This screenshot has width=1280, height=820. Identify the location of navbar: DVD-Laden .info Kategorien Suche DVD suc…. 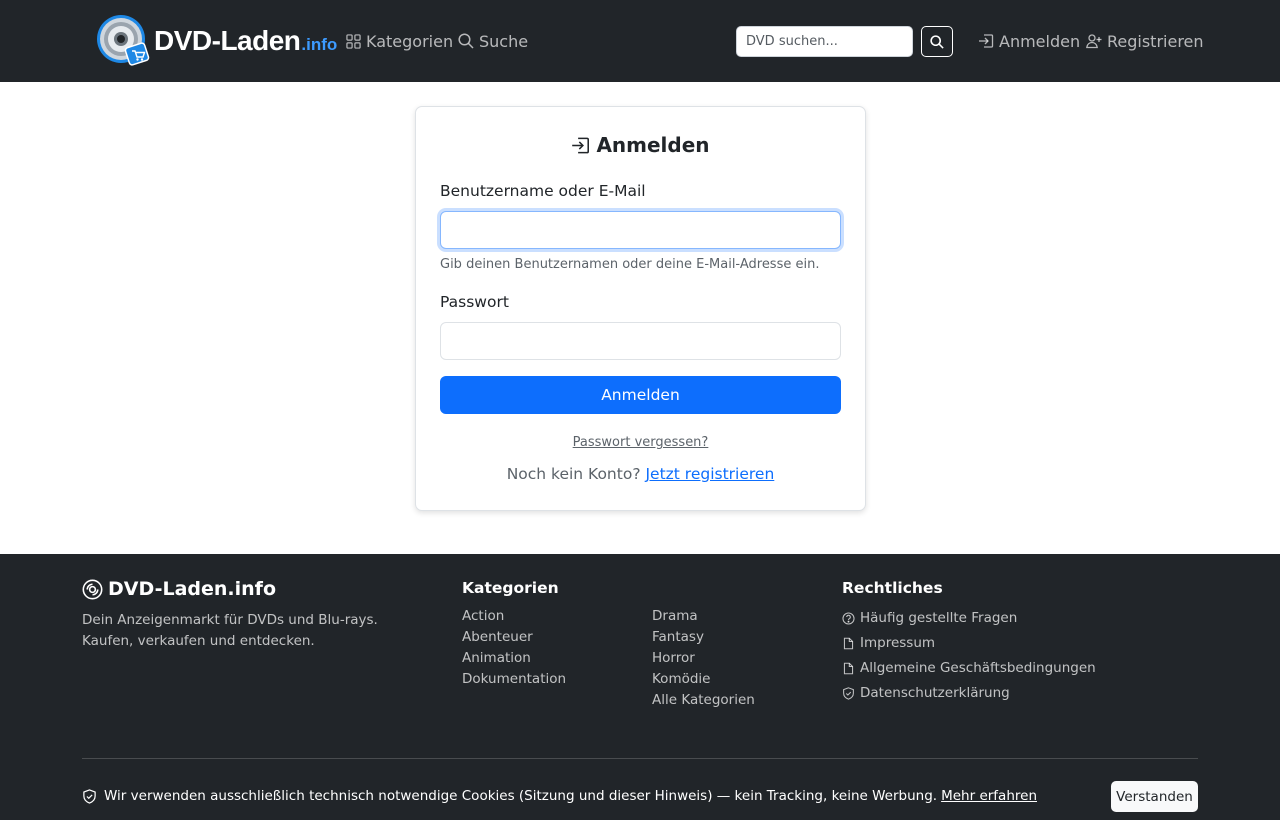
(640, 41).